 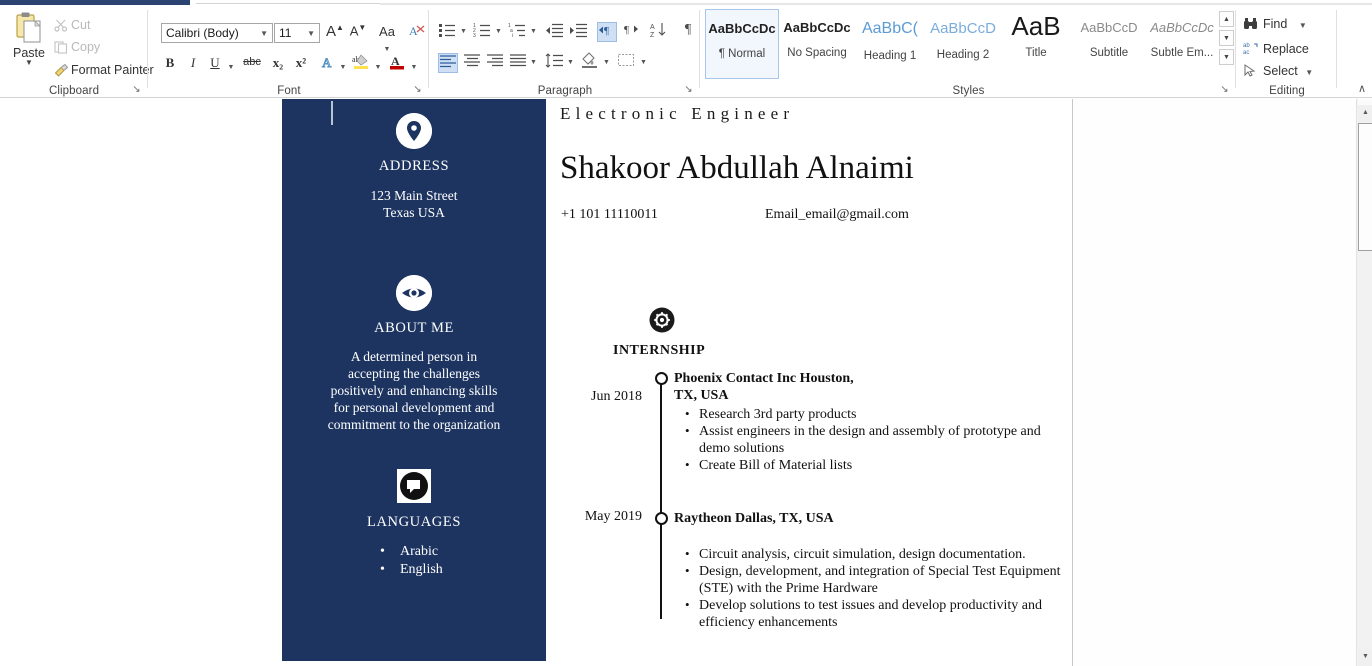 What do you see at coordinates (378, 64) in the screenshot?
I see `highlight-dropdown: ▼` at bounding box center [378, 64].